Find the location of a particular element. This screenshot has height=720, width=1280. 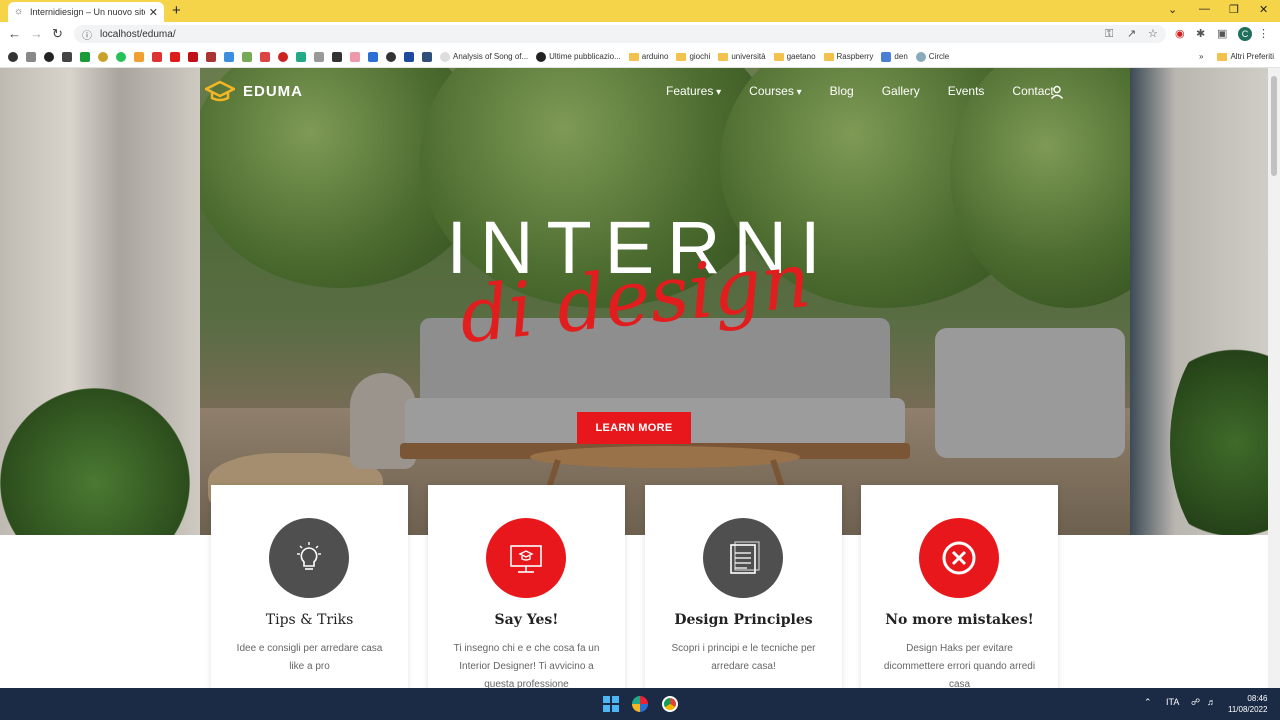

chevron-right-icon: » is located at coordinates (1201, 56).